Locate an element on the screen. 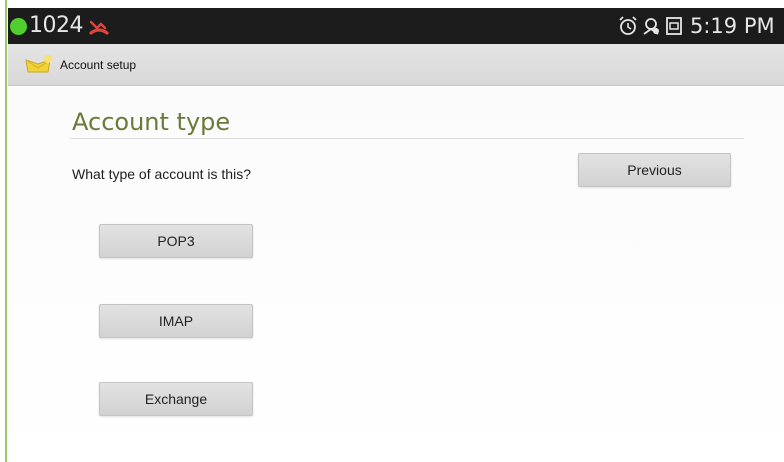  page-title: Account type is located at coordinates (151, 122).